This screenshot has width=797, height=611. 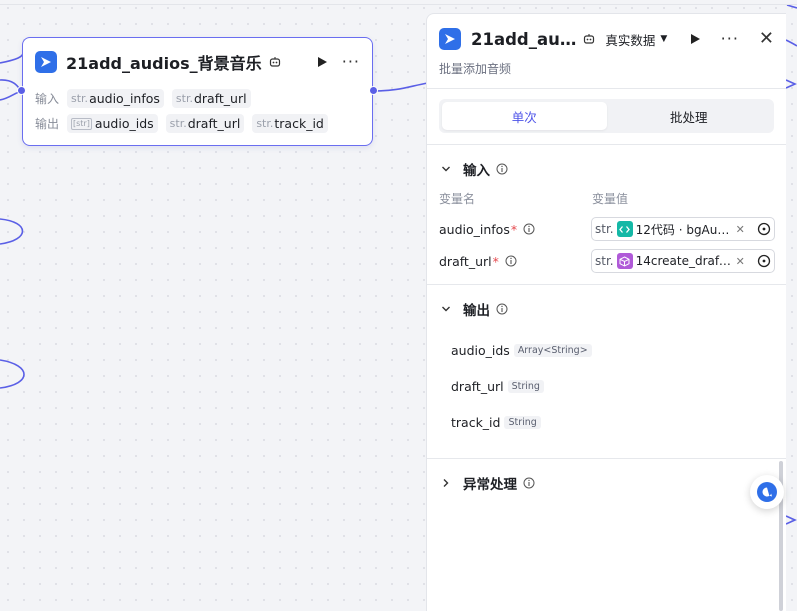 What do you see at coordinates (624, 229) in the screenshot?
I see `code-node-icon` at bounding box center [624, 229].